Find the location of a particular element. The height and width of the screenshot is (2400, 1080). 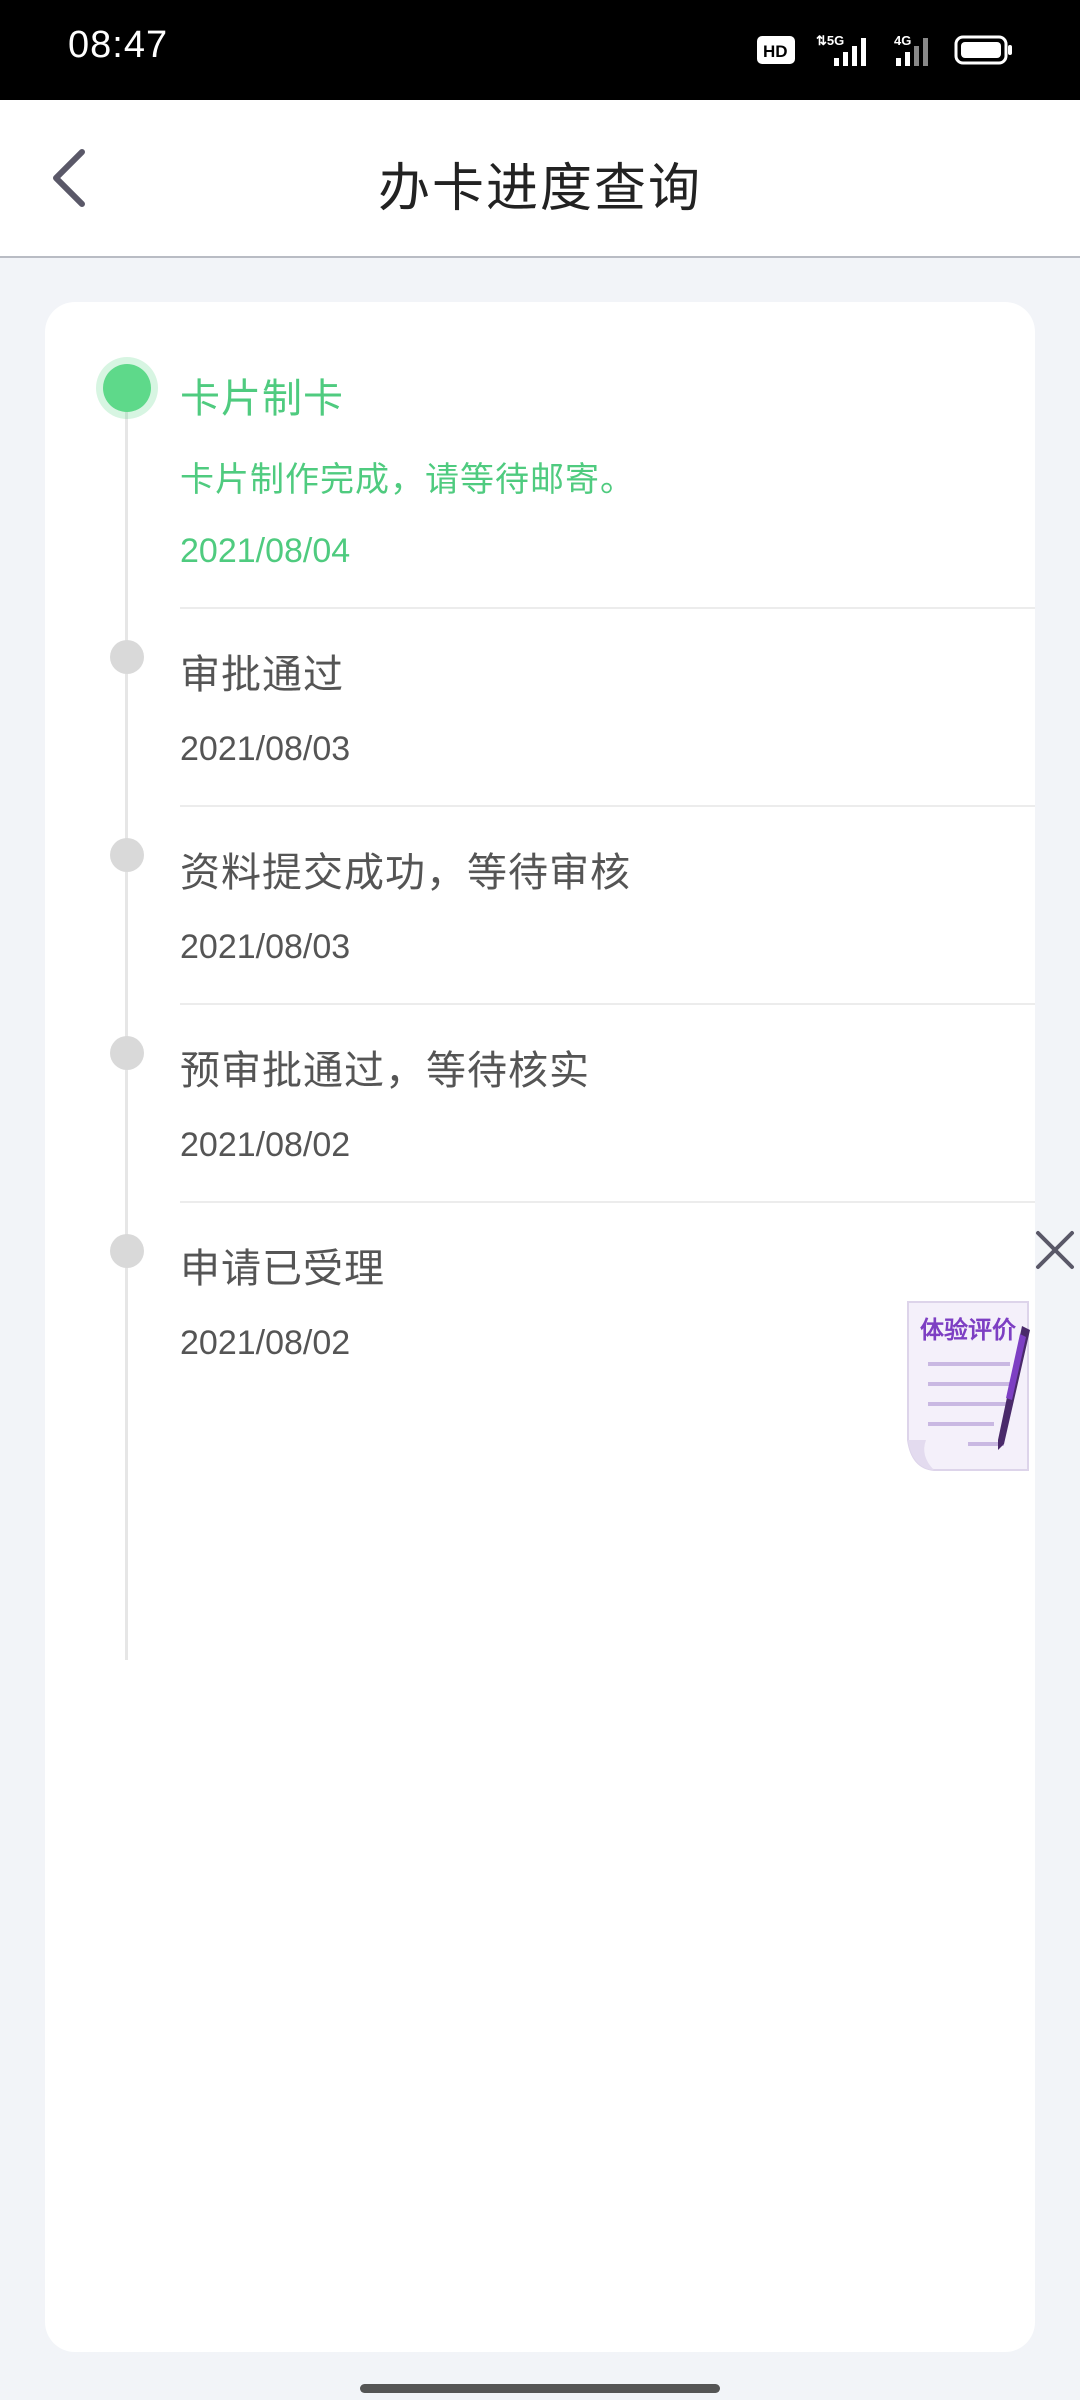

review-label: 体验评价 is located at coordinates (968, 1330).